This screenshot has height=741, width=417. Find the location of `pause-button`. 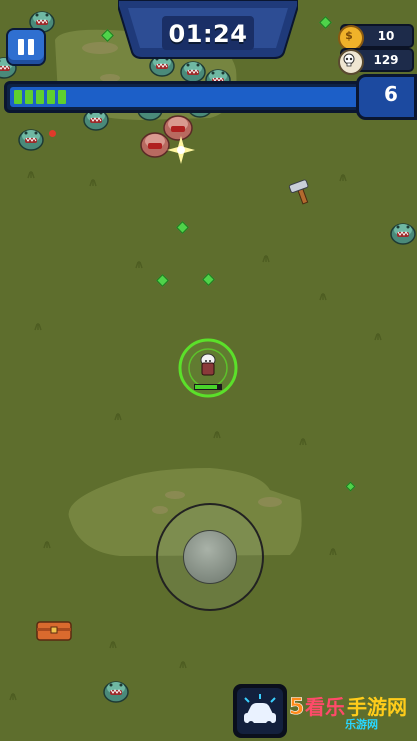

pause-button is located at coordinates (26, 47).